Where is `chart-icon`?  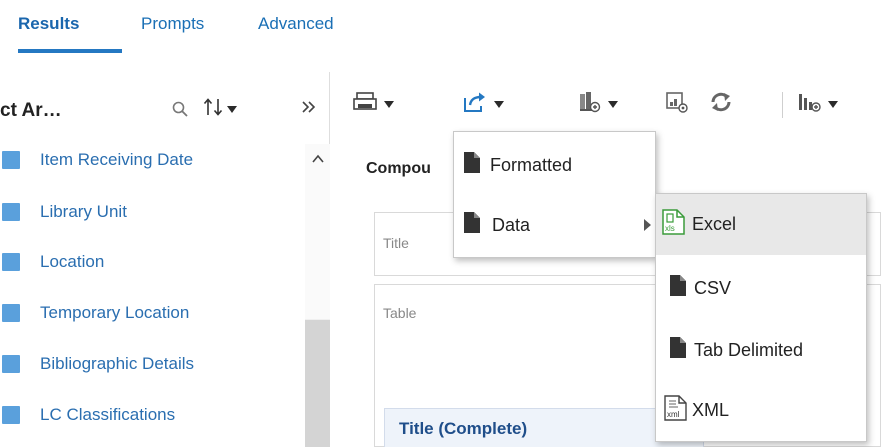 chart-icon is located at coordinates (809, 104).